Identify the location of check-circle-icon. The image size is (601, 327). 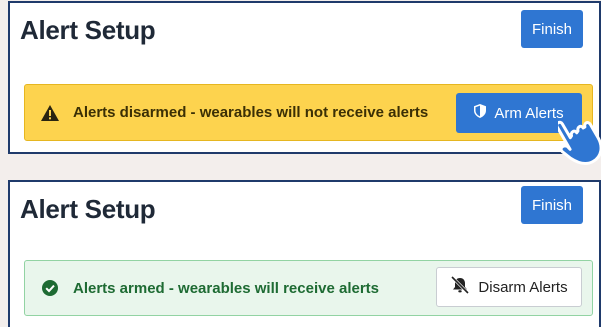
(50, 288).